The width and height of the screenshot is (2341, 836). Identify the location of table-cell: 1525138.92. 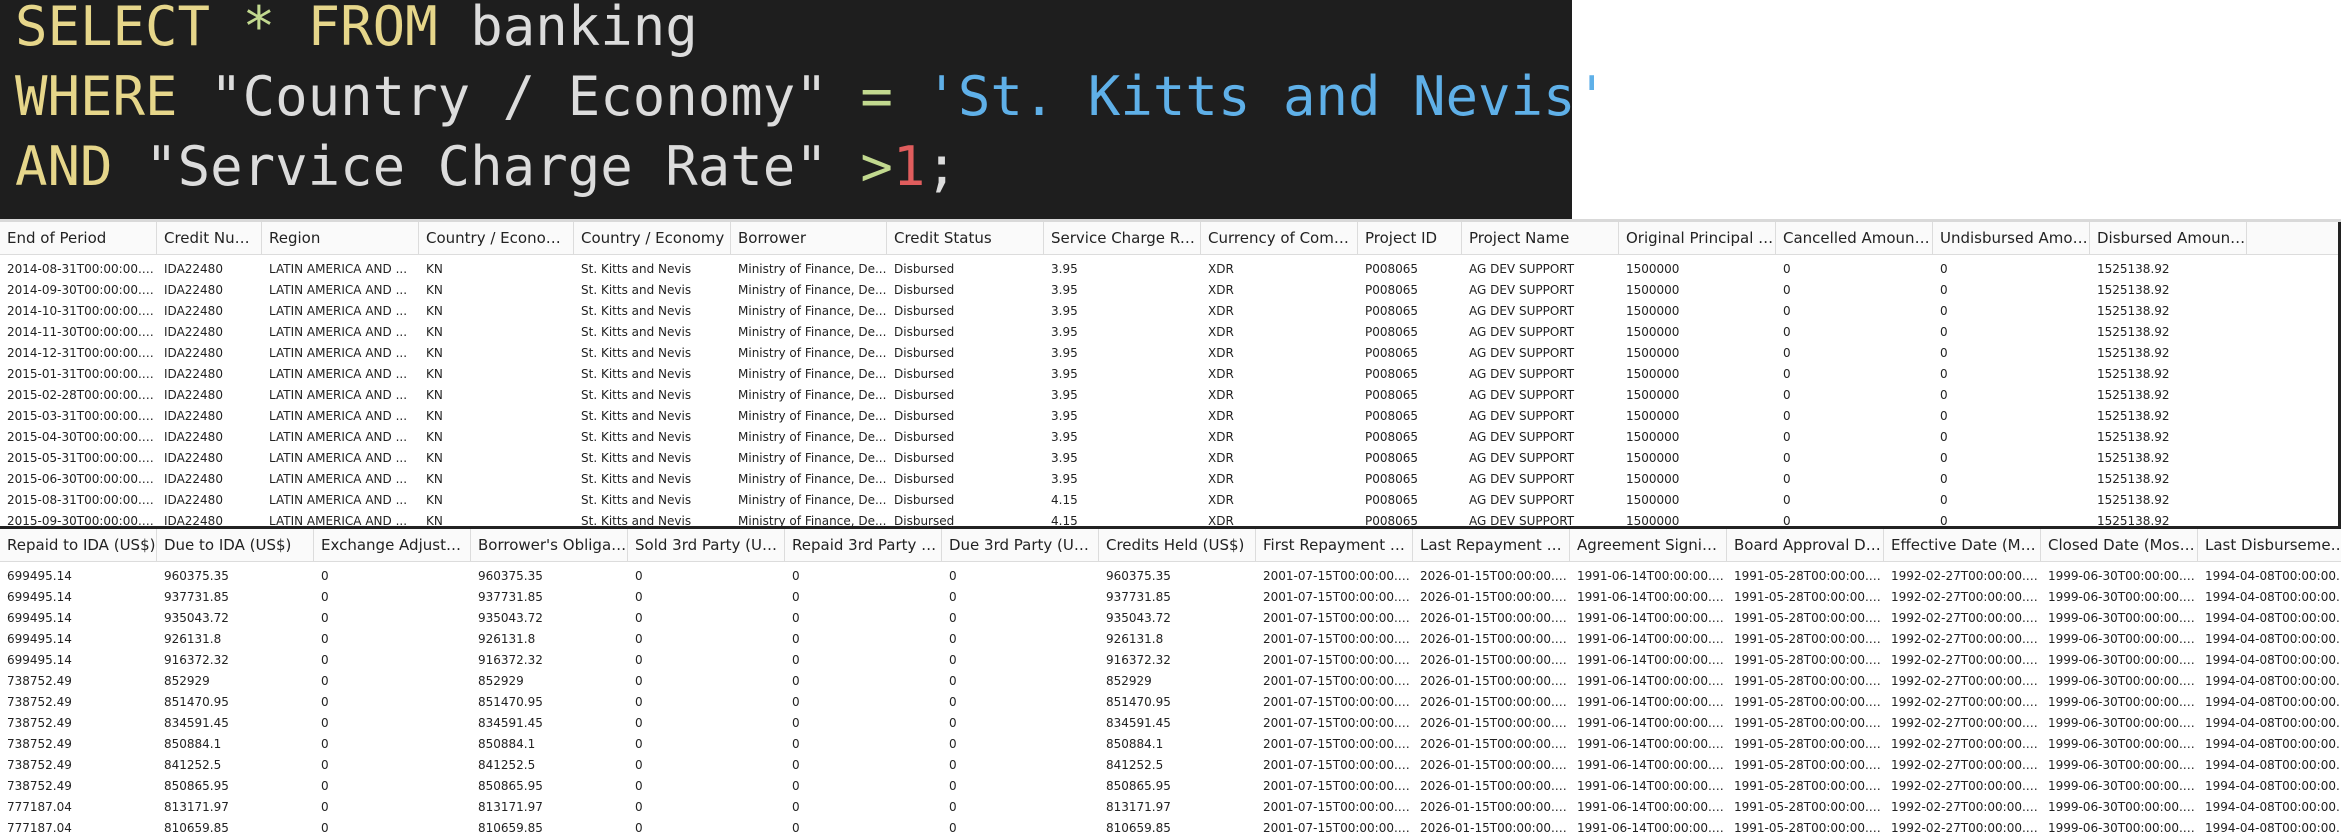
(2168, 395).